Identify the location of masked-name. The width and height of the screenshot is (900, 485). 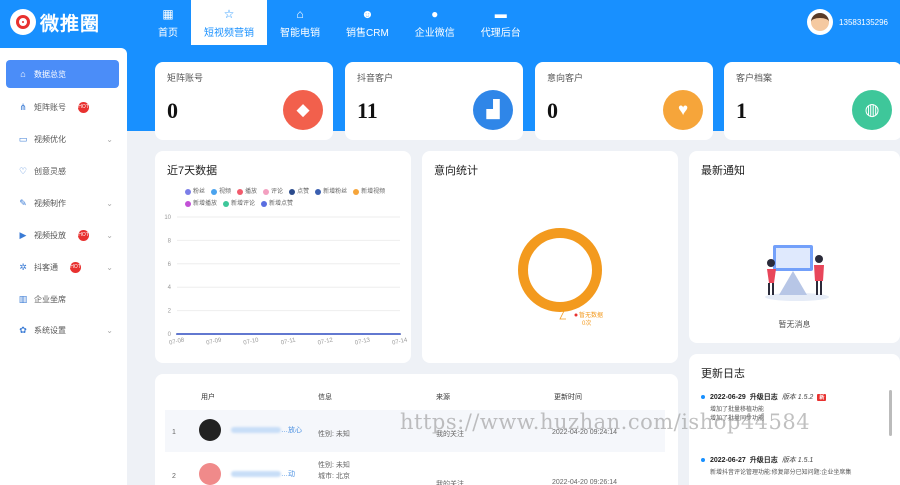
(256, 430).